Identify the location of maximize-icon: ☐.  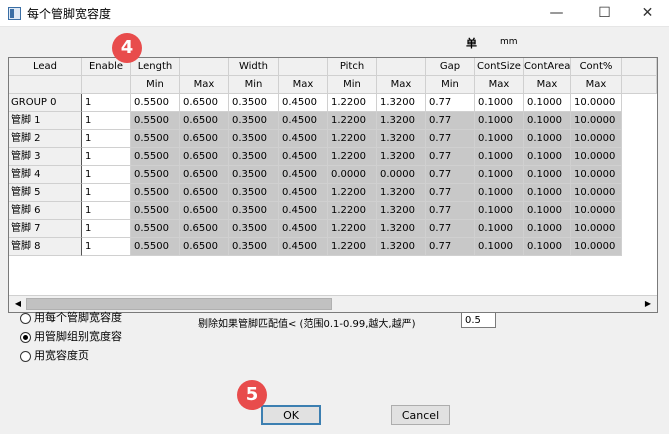
(604, 13).